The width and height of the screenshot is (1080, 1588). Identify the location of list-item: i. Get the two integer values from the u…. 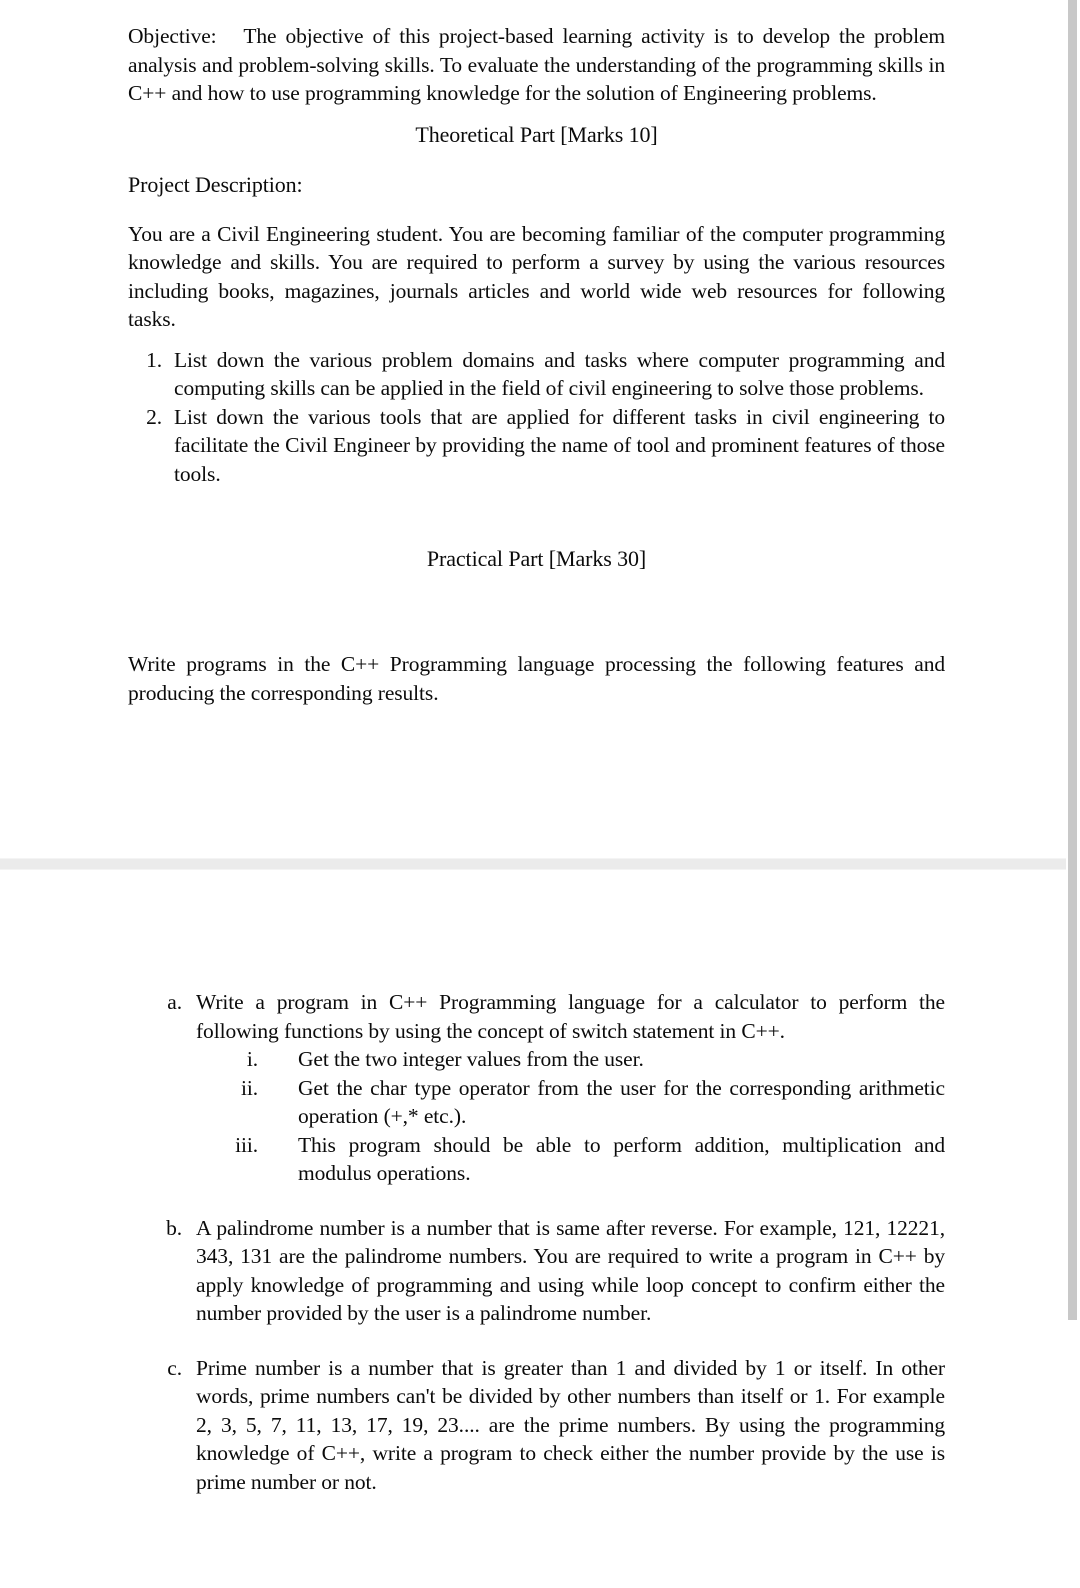
(570, 1059).